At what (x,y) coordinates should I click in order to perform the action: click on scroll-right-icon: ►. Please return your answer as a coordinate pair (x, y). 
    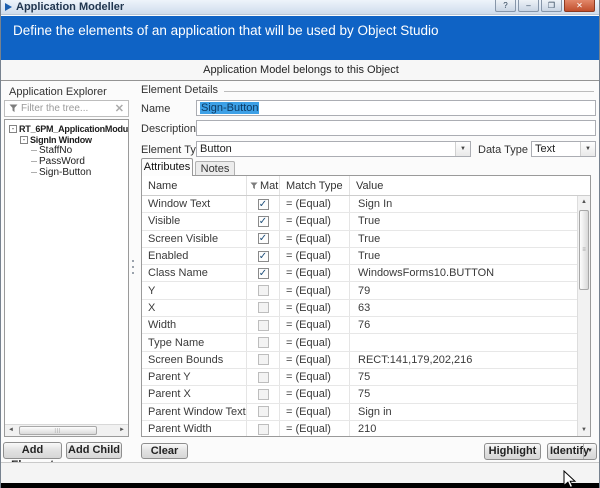
    Looking at the image, I should click on (122, 430).